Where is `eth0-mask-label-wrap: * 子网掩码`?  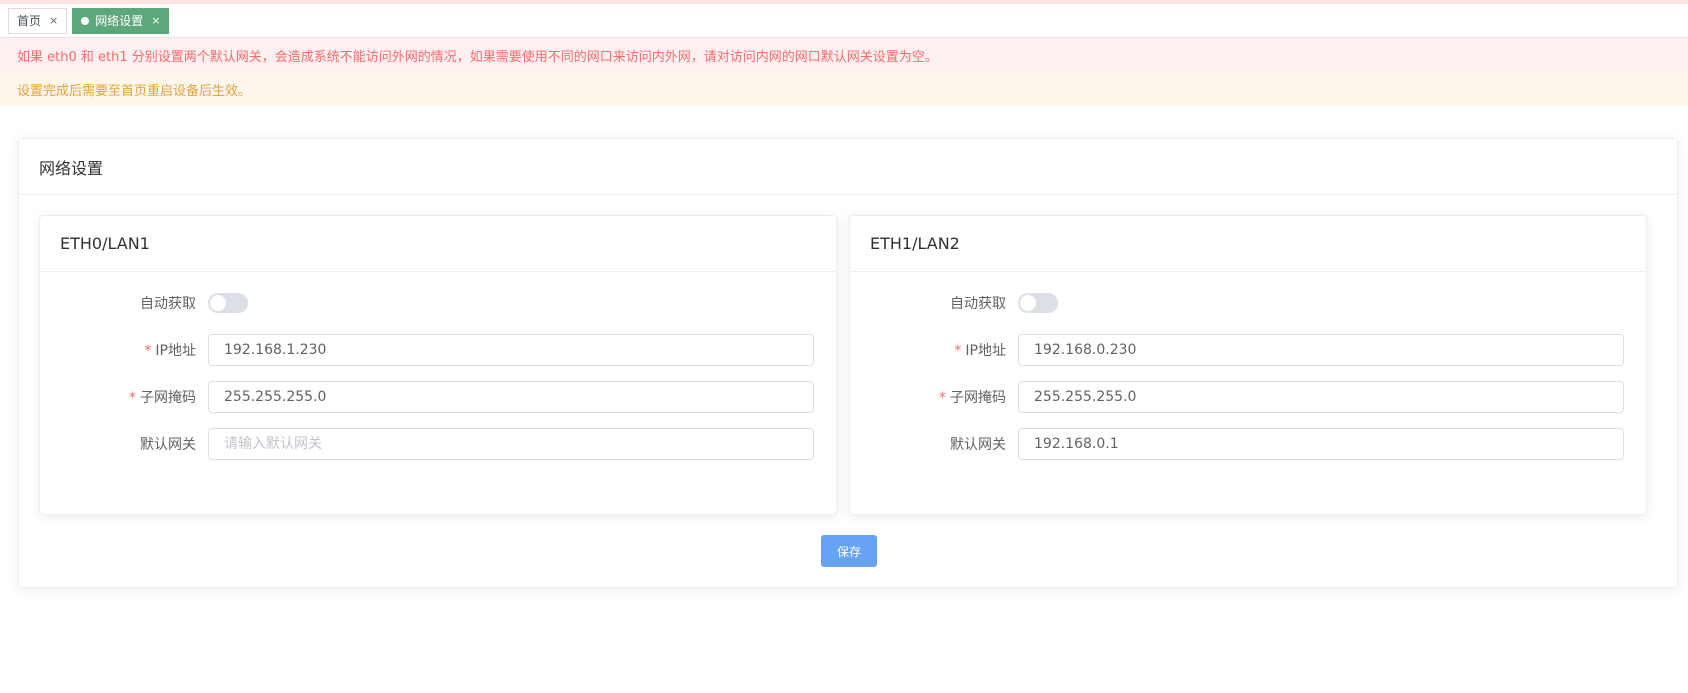
eth0-mask-label-wrap: * 子网掩码 is located at coordinates (124, 397).